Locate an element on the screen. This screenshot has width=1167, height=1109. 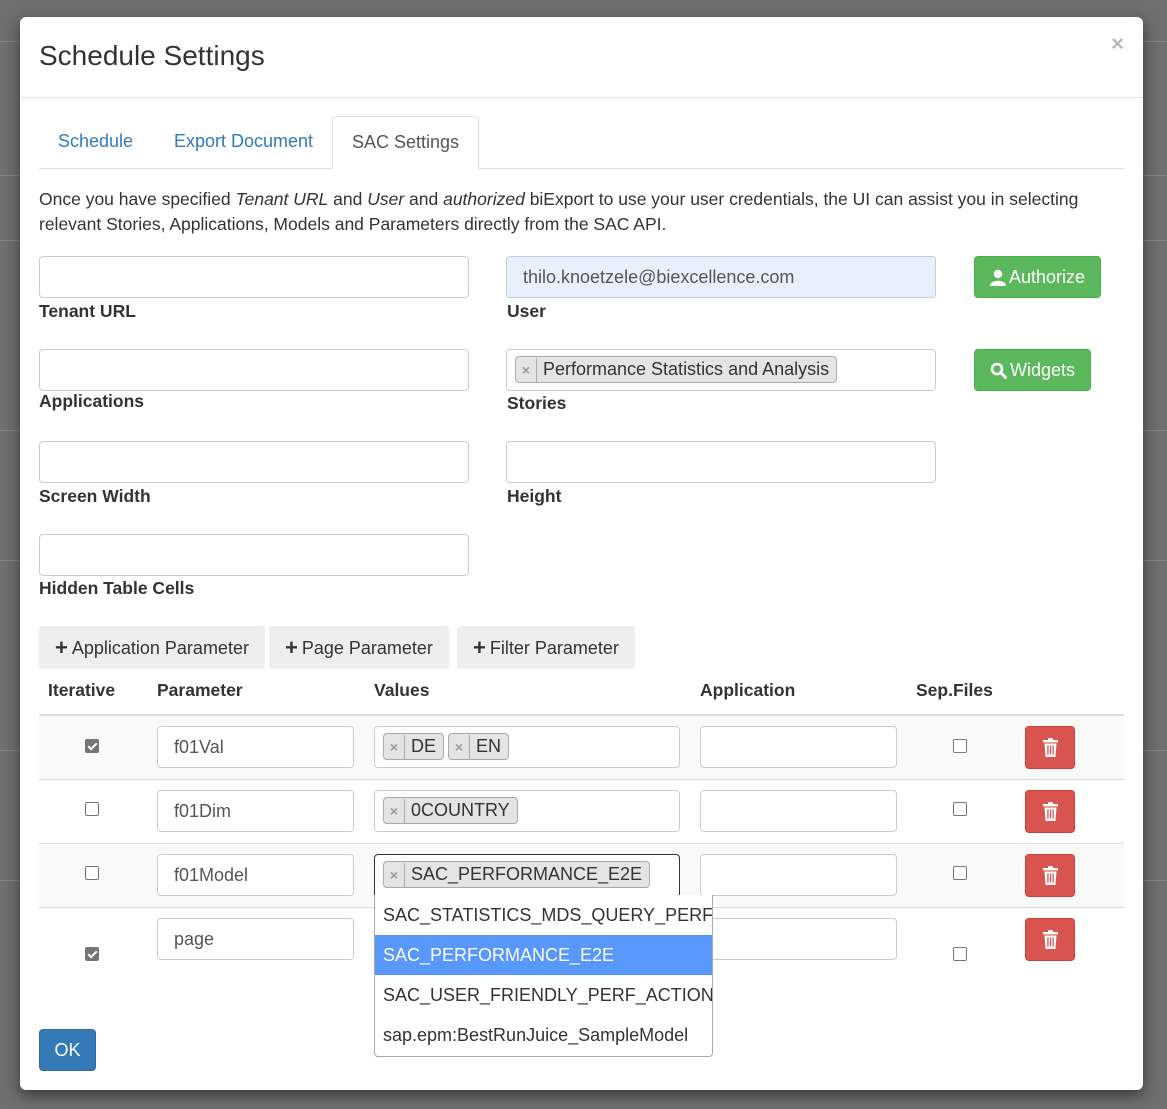
parameter-input: f01Dim is located at coordinates (255, 811).